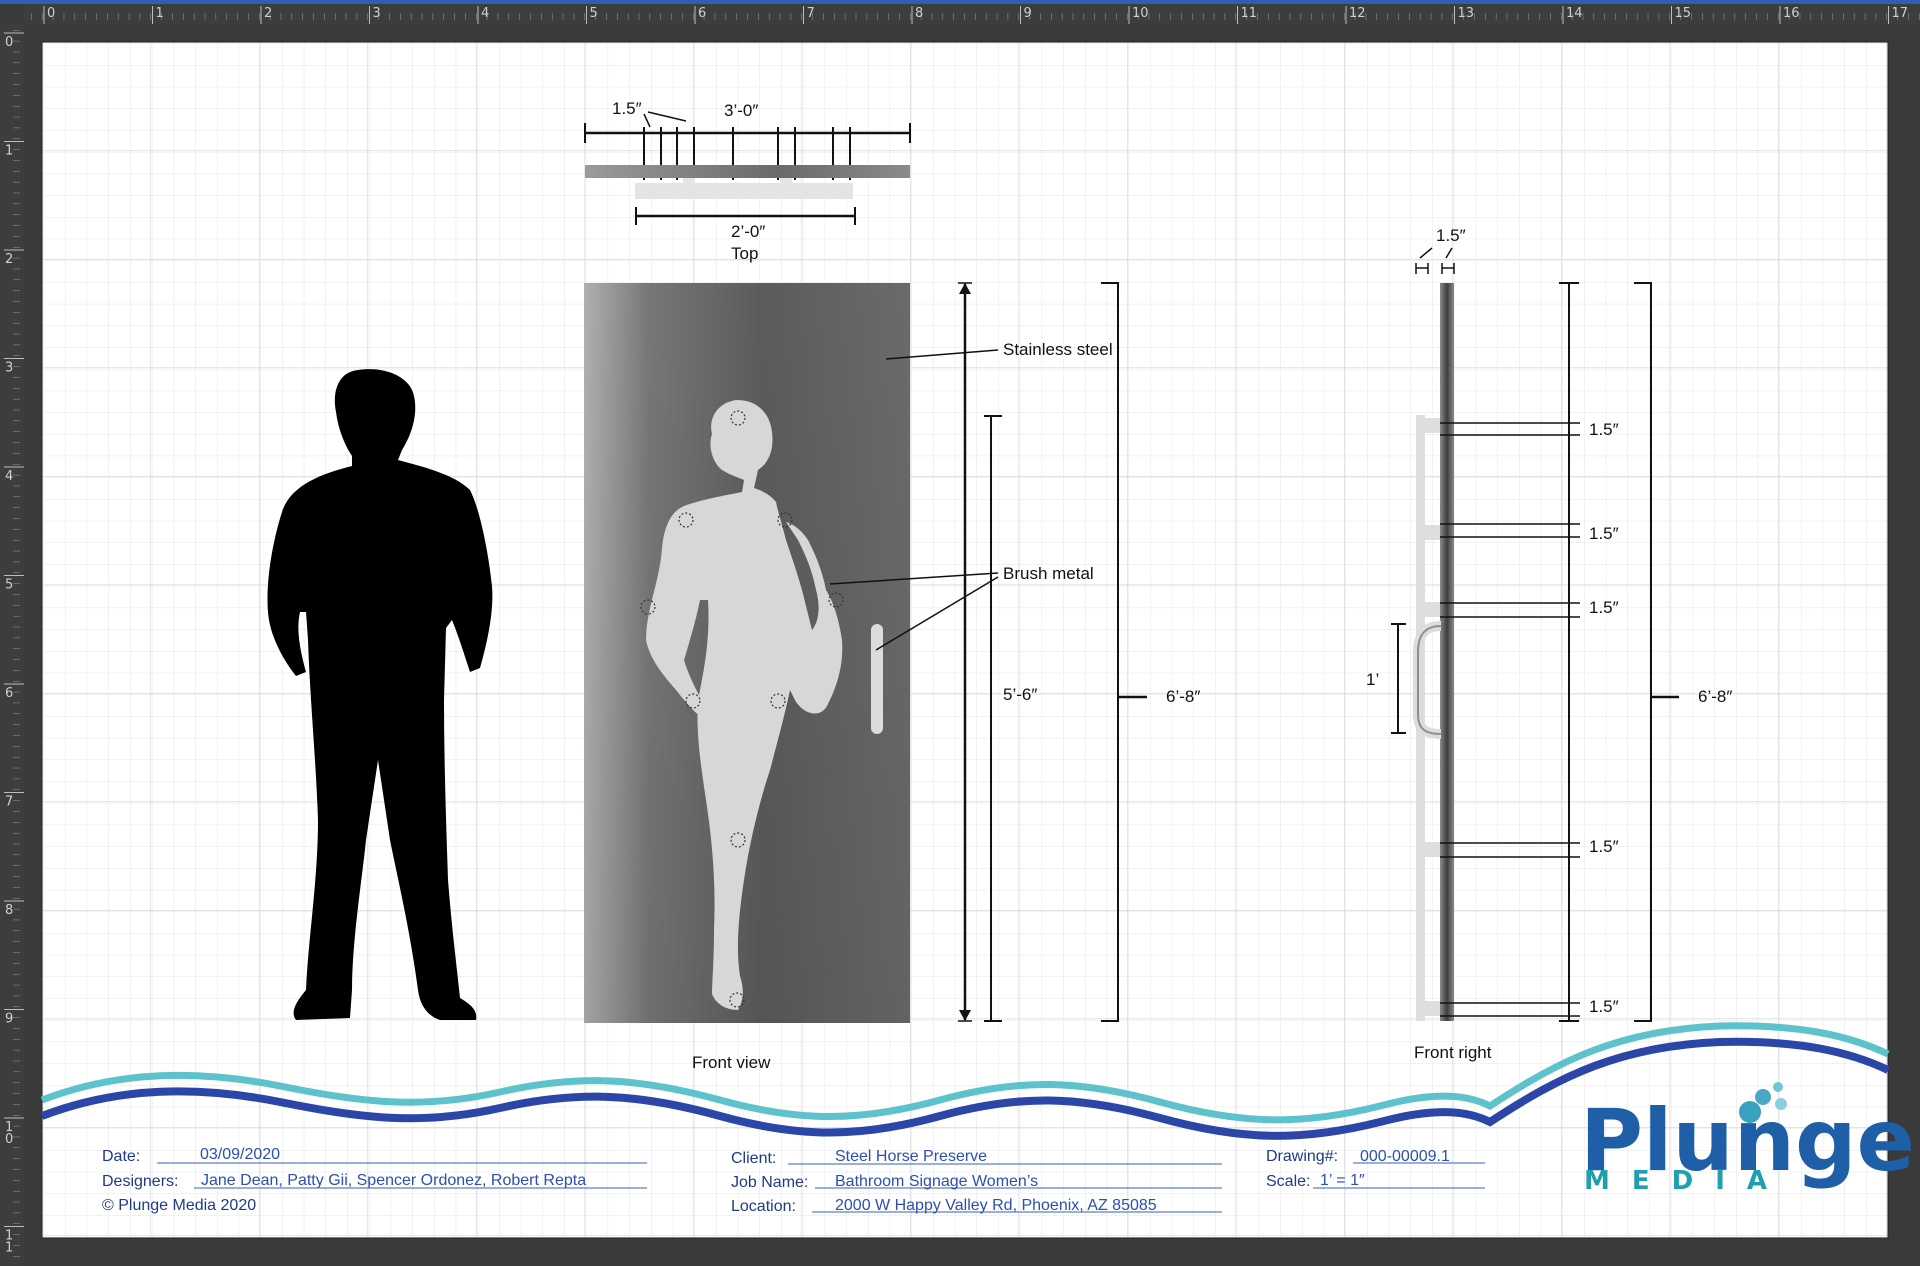 The image size is (1920, 1266). Describe the element at coordinates (1791, 13) in the screenshot. I see `ruler-top-label: 16` at that location.